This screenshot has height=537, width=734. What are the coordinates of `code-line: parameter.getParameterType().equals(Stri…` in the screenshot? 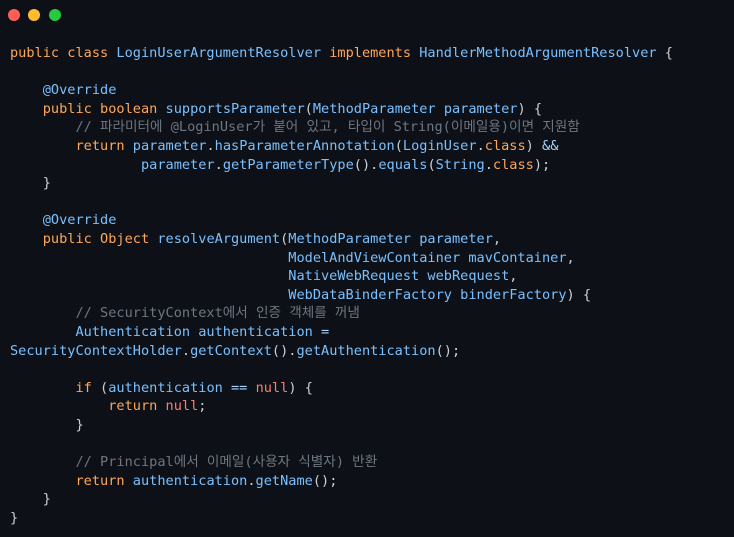 It's located at (345, 164).